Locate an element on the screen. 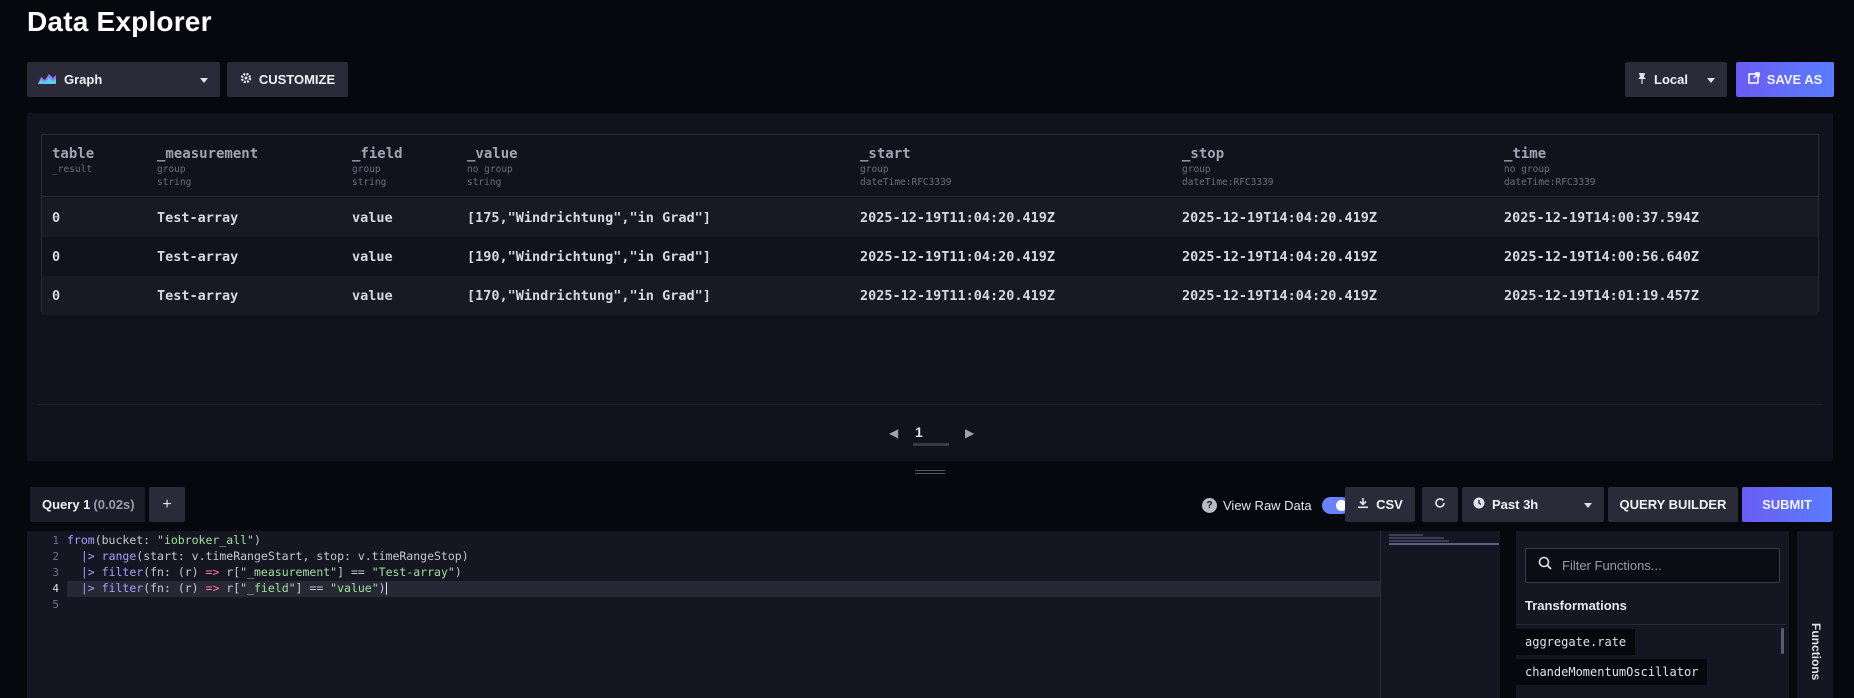  help-icon: ? is located at coordinates (1209, 505).